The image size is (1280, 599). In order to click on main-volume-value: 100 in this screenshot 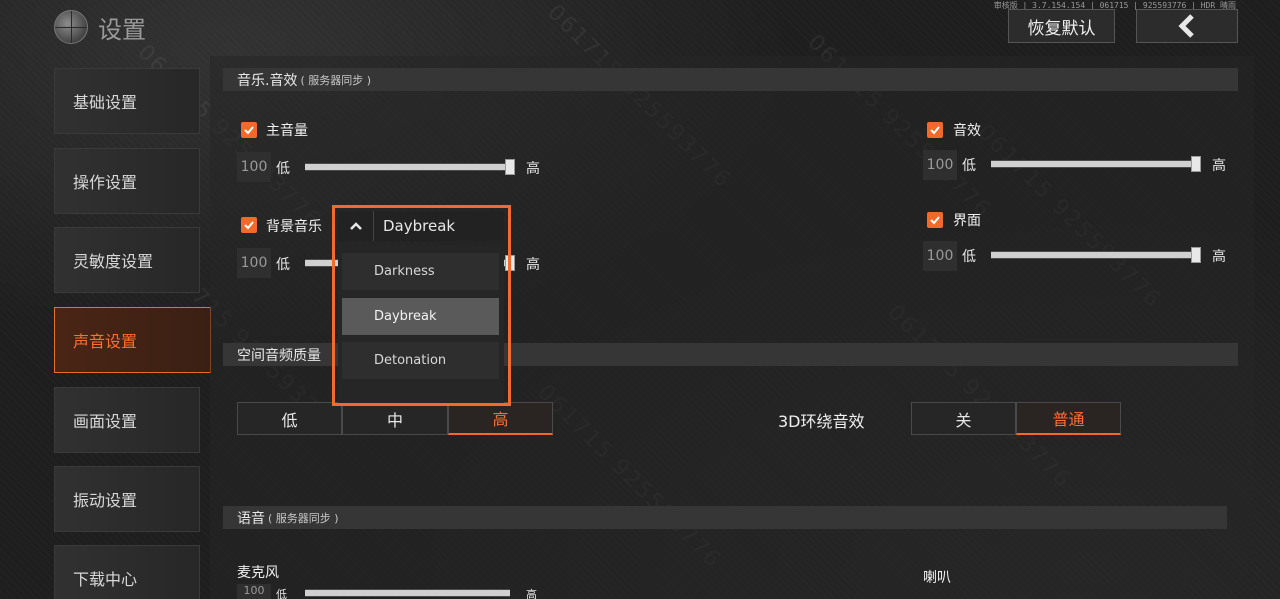, I will do `click(254, 167)`.